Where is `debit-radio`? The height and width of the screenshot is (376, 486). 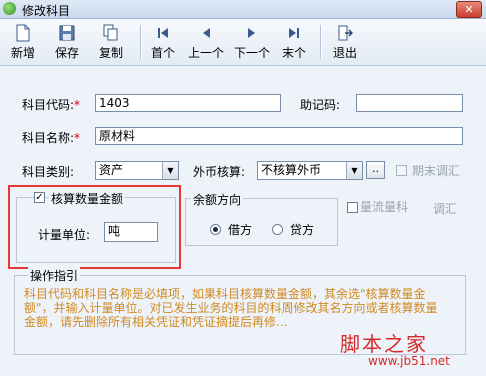 debit-radio is located at coordinates (215, 229).